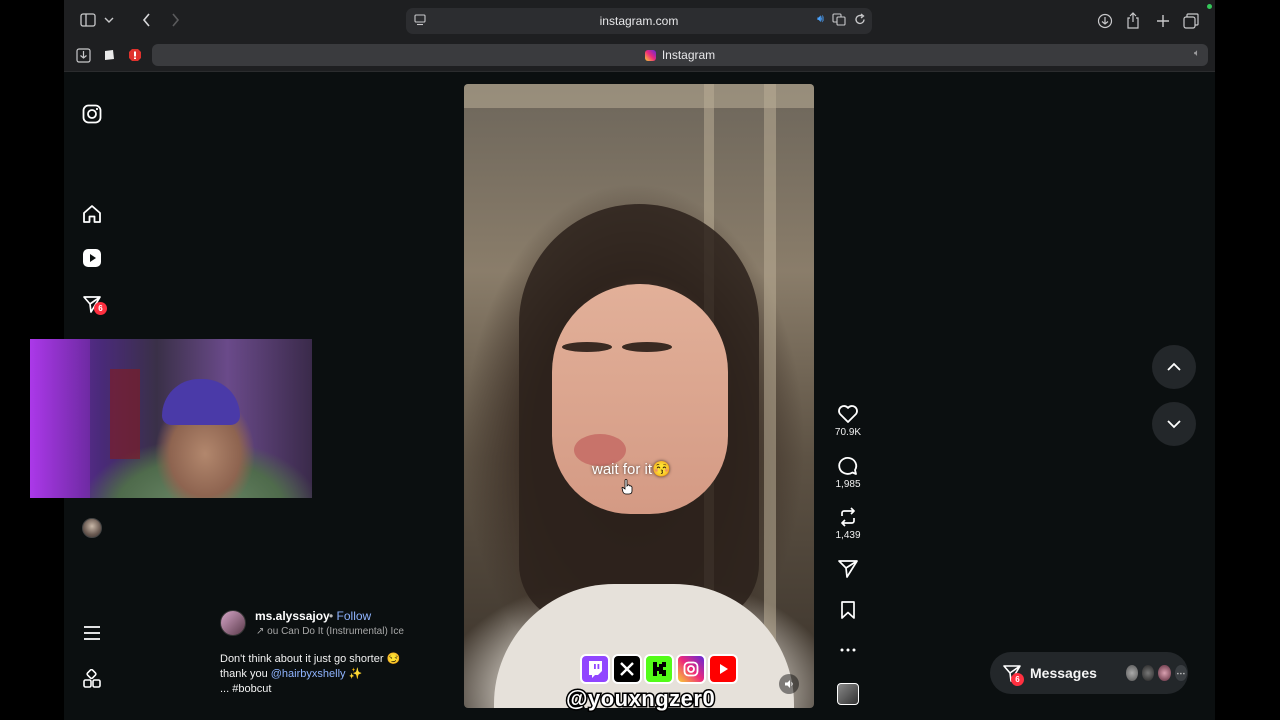 This screenshot has height=720, width=1280. I want to click on share-button, so click(848, 569).